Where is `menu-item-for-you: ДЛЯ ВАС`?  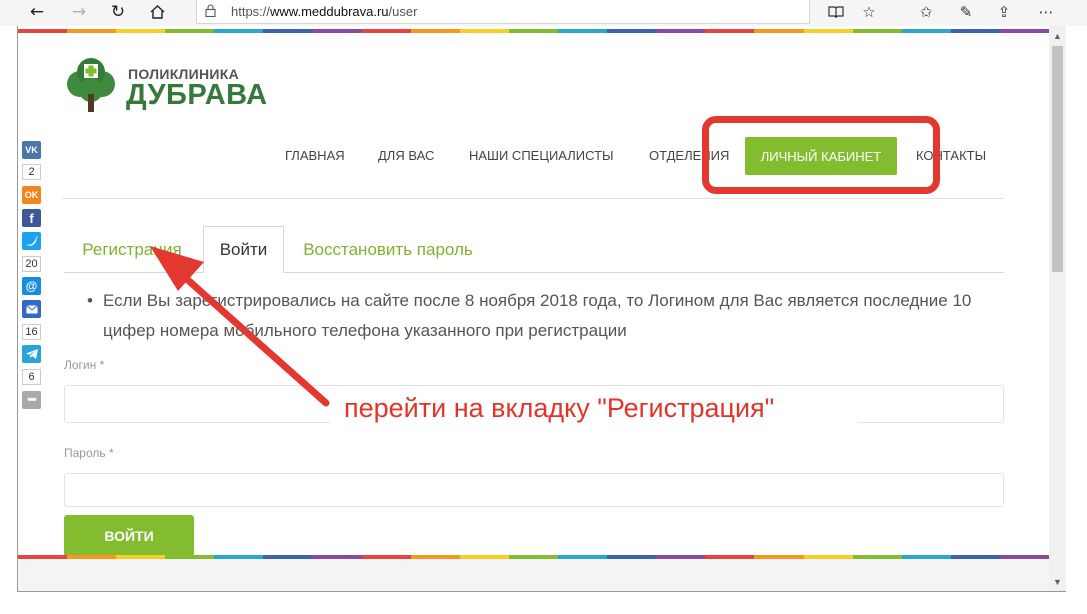 menu-item-for-you: ДЛЯ ВАС is located at coordinates (406, 155).